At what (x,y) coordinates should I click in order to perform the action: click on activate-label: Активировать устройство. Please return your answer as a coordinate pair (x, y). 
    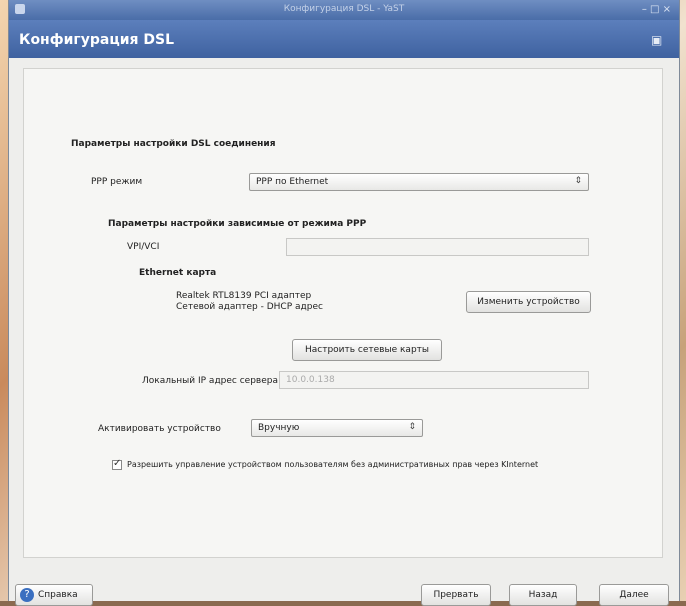
    Looking at the image, I should click on (159, 429).